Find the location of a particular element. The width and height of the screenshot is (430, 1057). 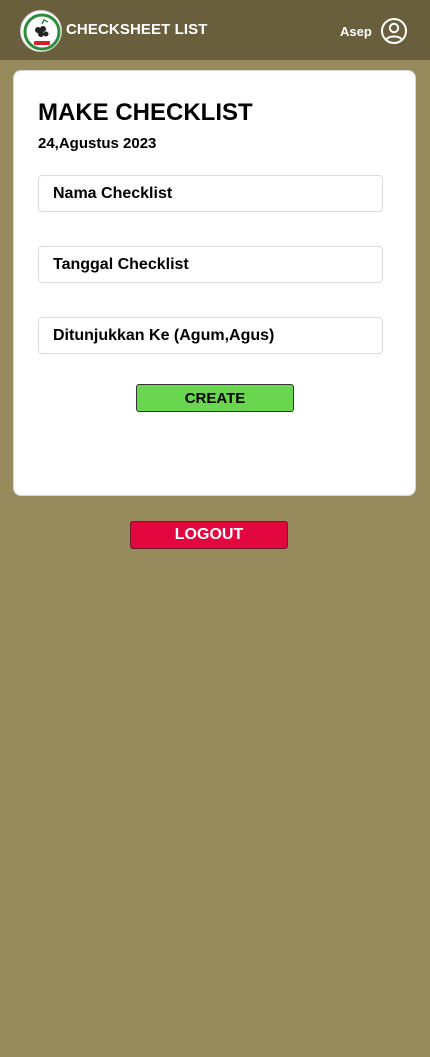

user-name: Asep is located at coordinates (356, 31).